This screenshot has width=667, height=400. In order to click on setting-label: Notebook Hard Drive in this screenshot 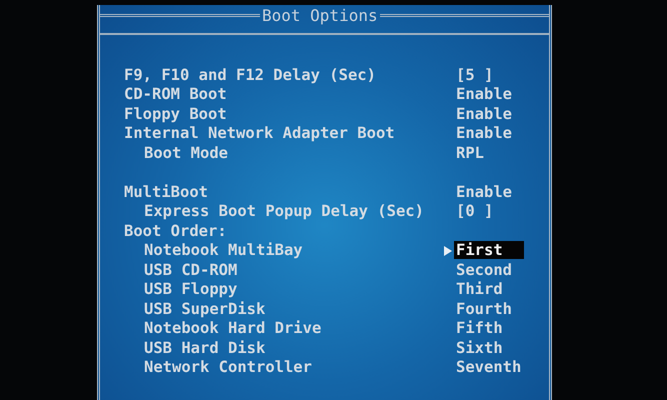, I will do `click(233, 328)`.